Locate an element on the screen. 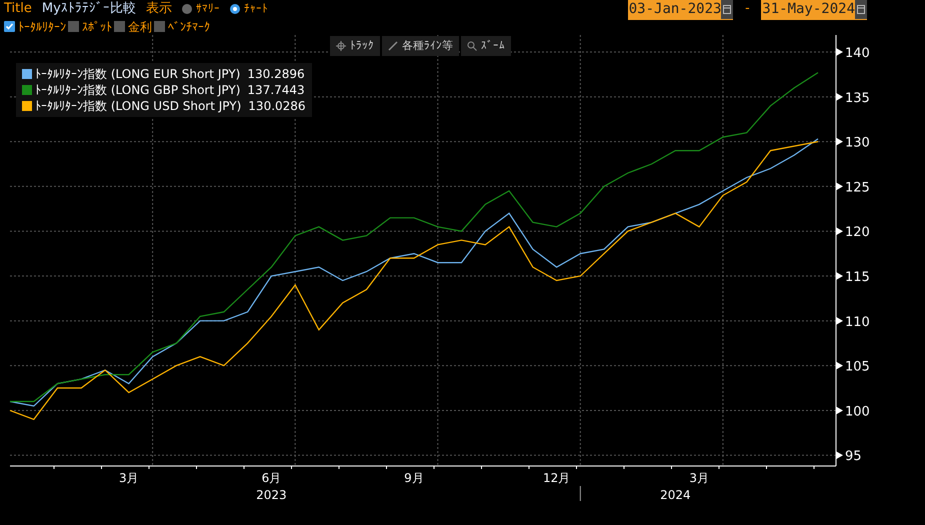 This screenshot has width=925, height=525. y-tick-label: 120 is located at coordinates (857, 232).